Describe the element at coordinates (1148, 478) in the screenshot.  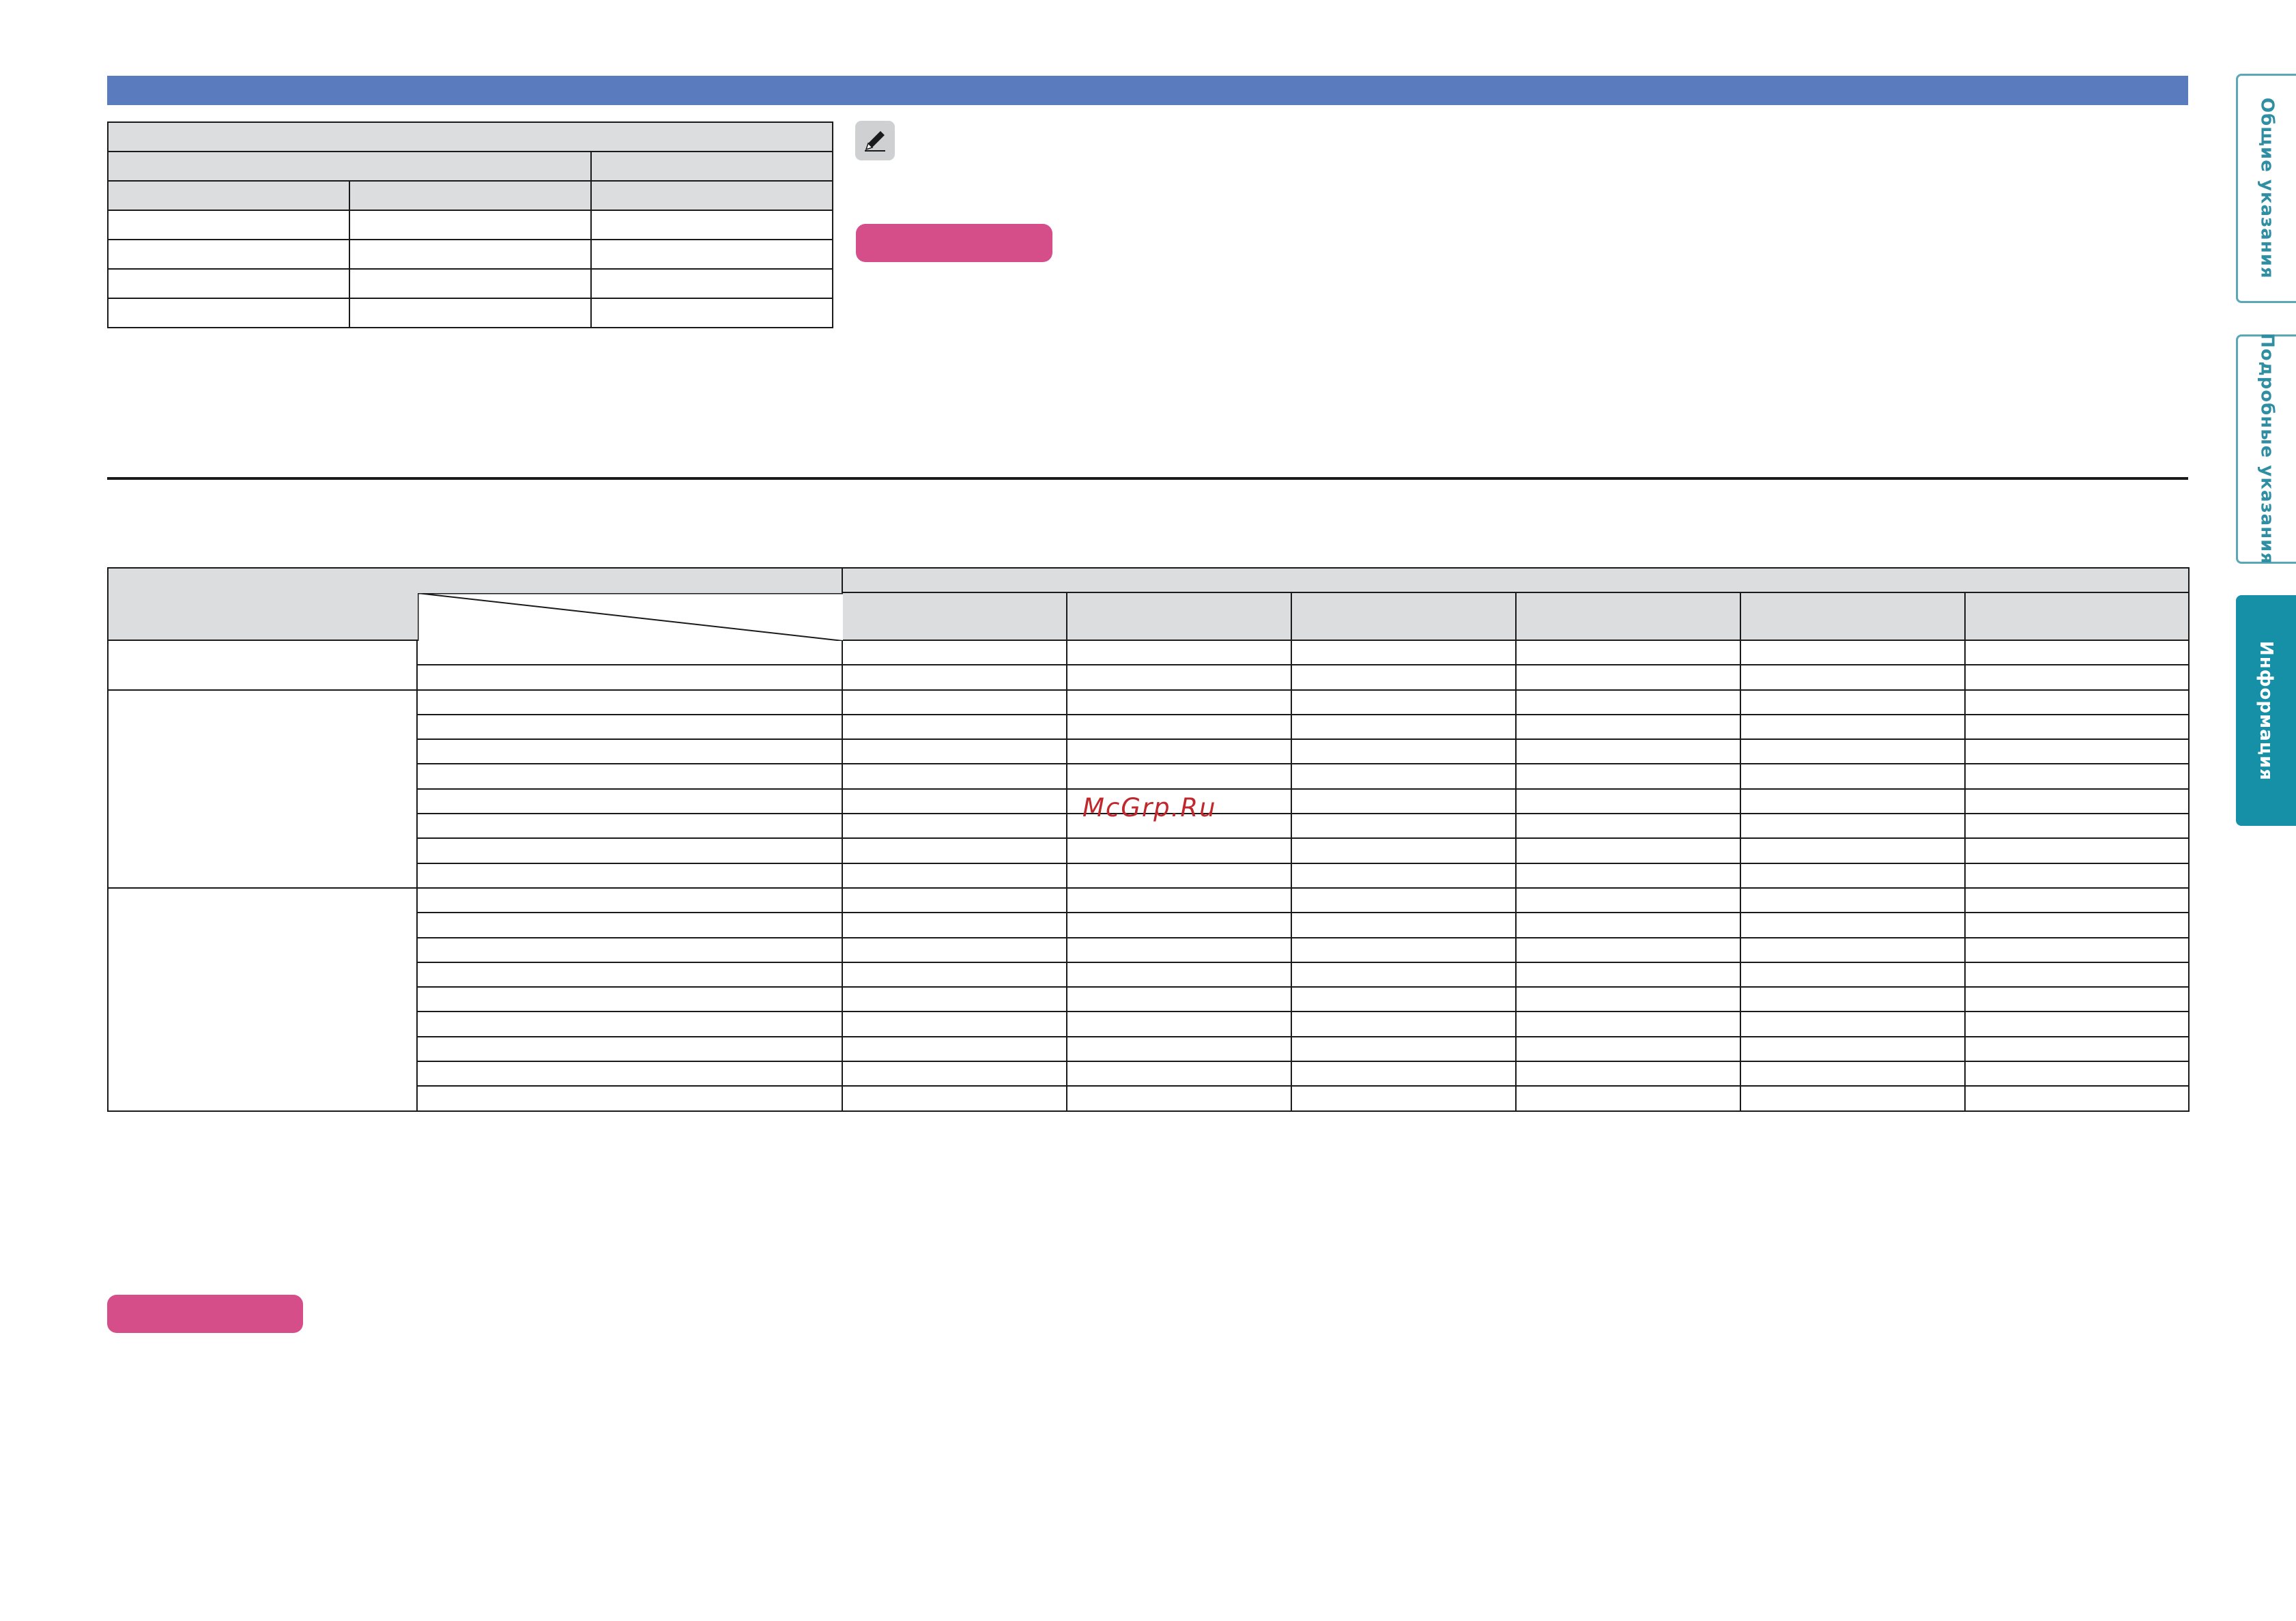
I see `section-divider` at that location.